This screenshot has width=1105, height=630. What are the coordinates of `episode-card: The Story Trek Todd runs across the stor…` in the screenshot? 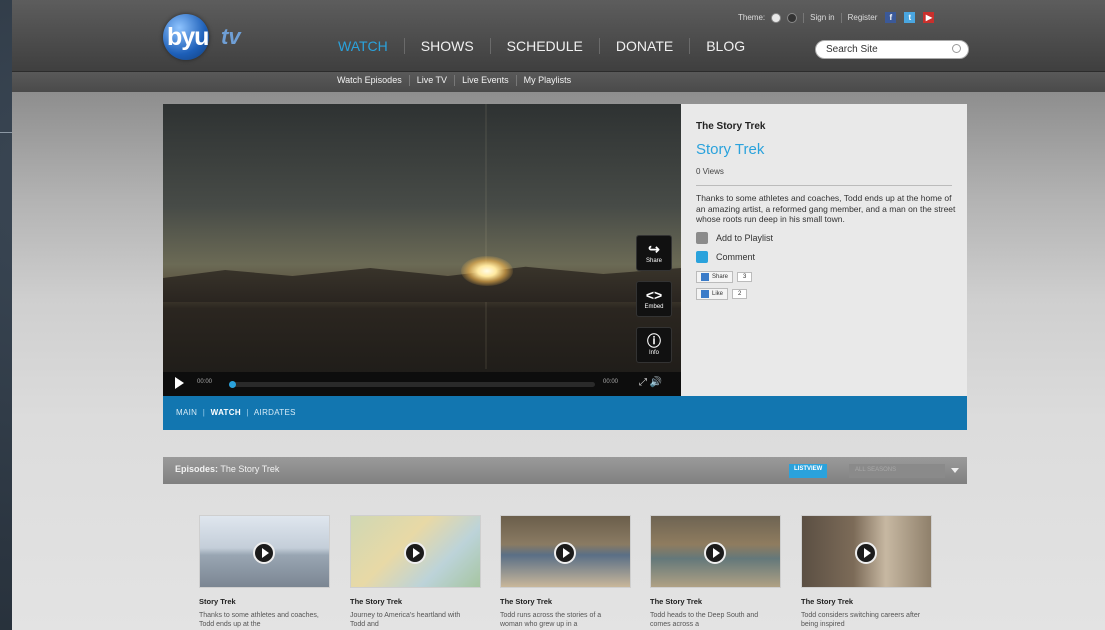 It's located at (565, 572).